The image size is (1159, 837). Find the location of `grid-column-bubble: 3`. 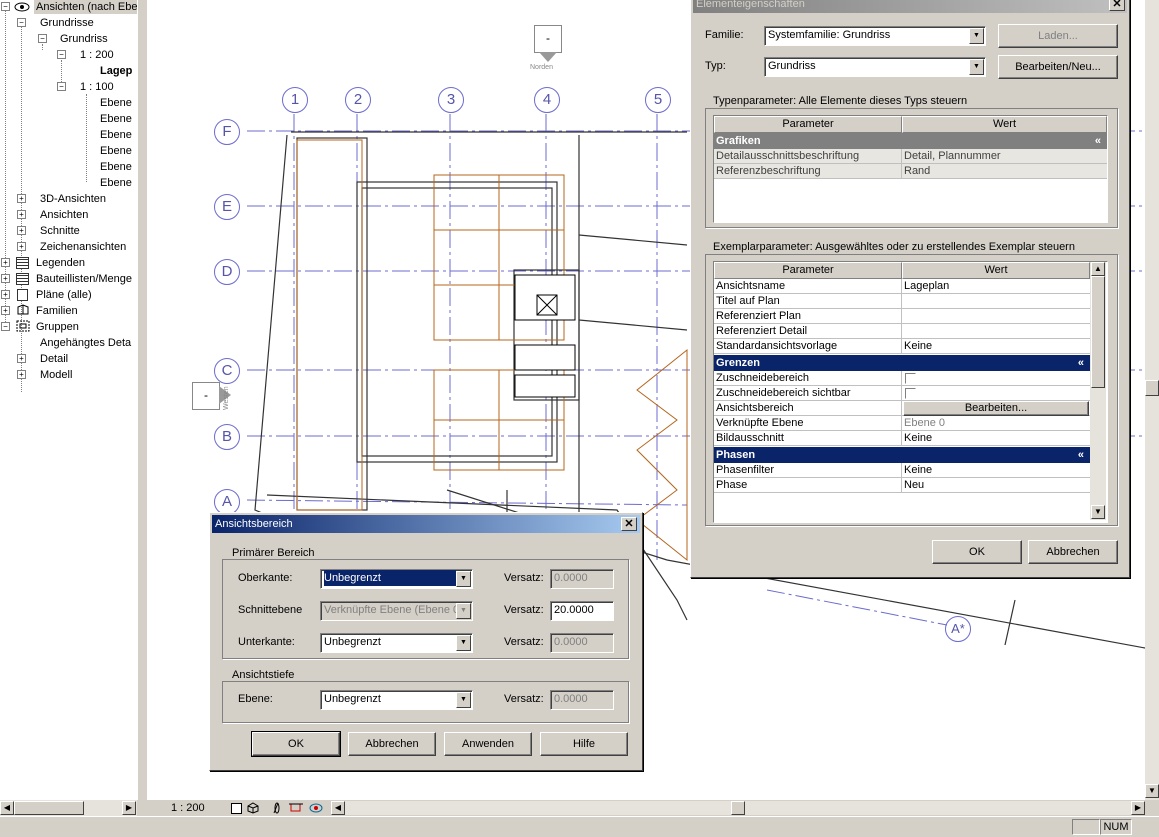

grid-column-bubble: 3 is located at coordinates (451, 100).